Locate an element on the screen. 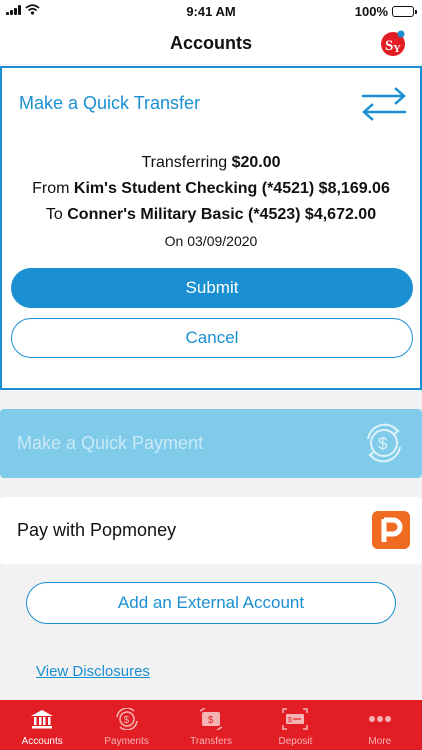  bank-logo-icon: S Y is located at coordinates (393, 43).